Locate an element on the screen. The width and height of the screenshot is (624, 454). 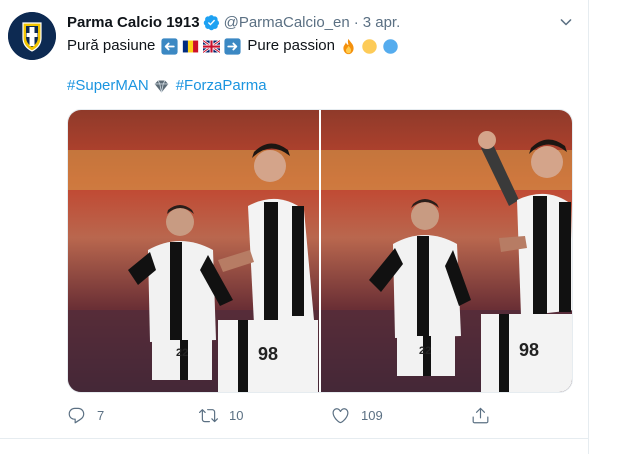
blue-circle-emoji-icon is located at coordinates (390, 46).